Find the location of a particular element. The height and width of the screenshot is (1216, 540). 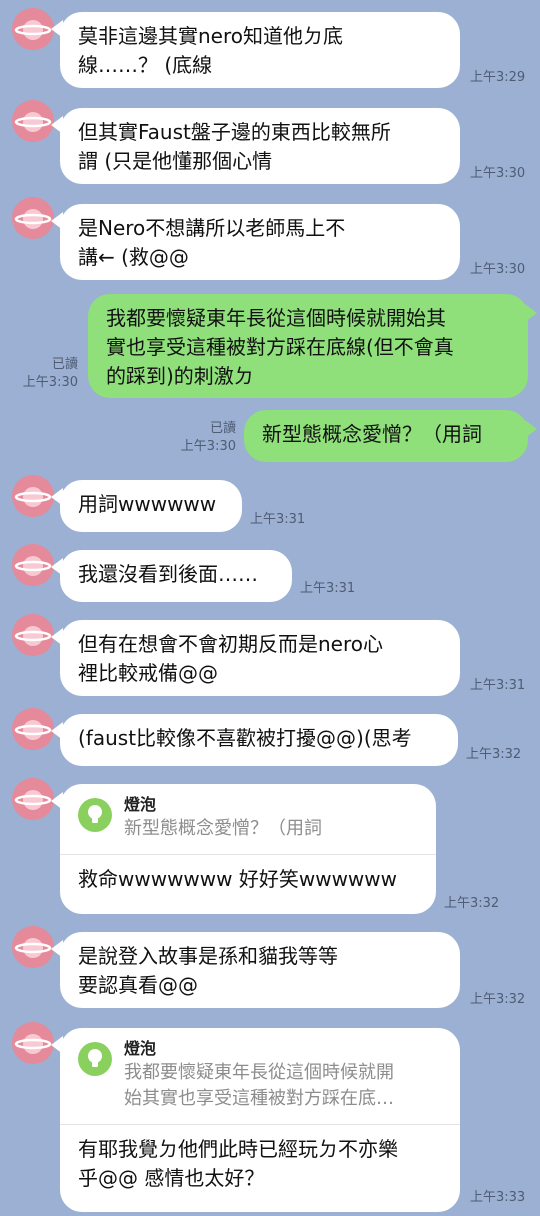

message-text-line: 裡比較戒備@@ is located at coordinates (148, 673).